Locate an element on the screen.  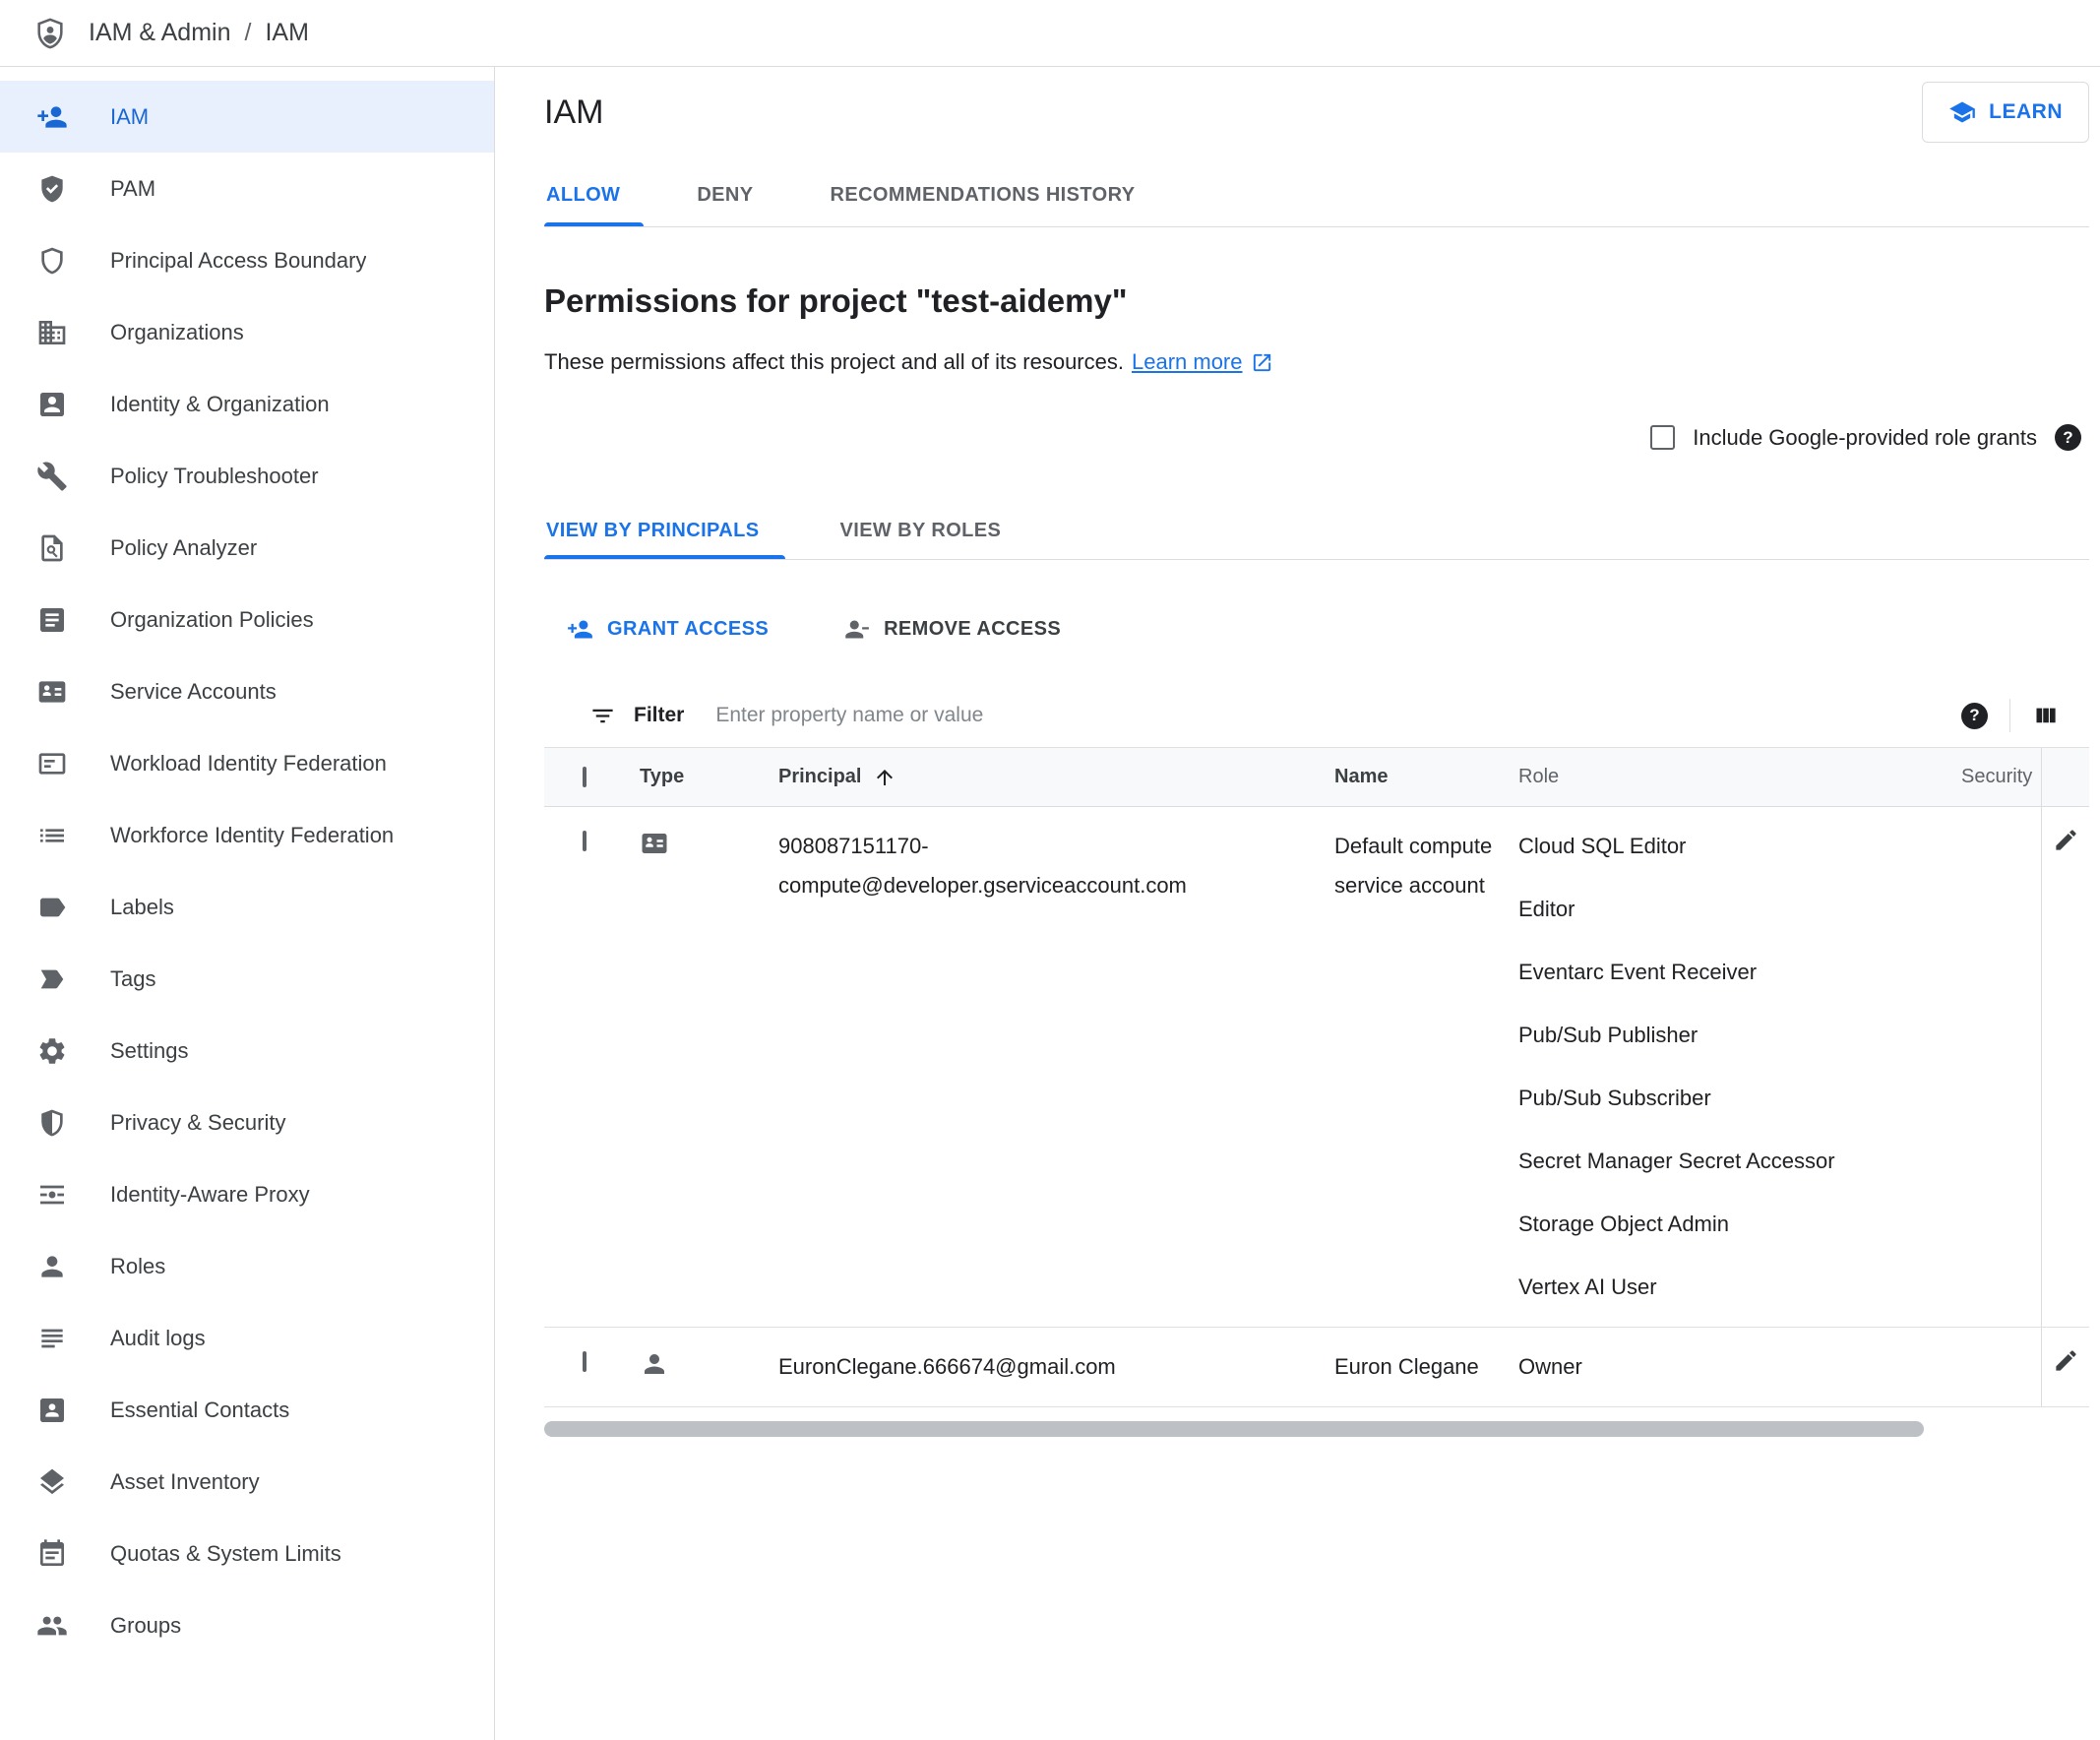
sidebar-item-principal-access-boundary: Principal Access Boundary is located at coordinates (247, 260).